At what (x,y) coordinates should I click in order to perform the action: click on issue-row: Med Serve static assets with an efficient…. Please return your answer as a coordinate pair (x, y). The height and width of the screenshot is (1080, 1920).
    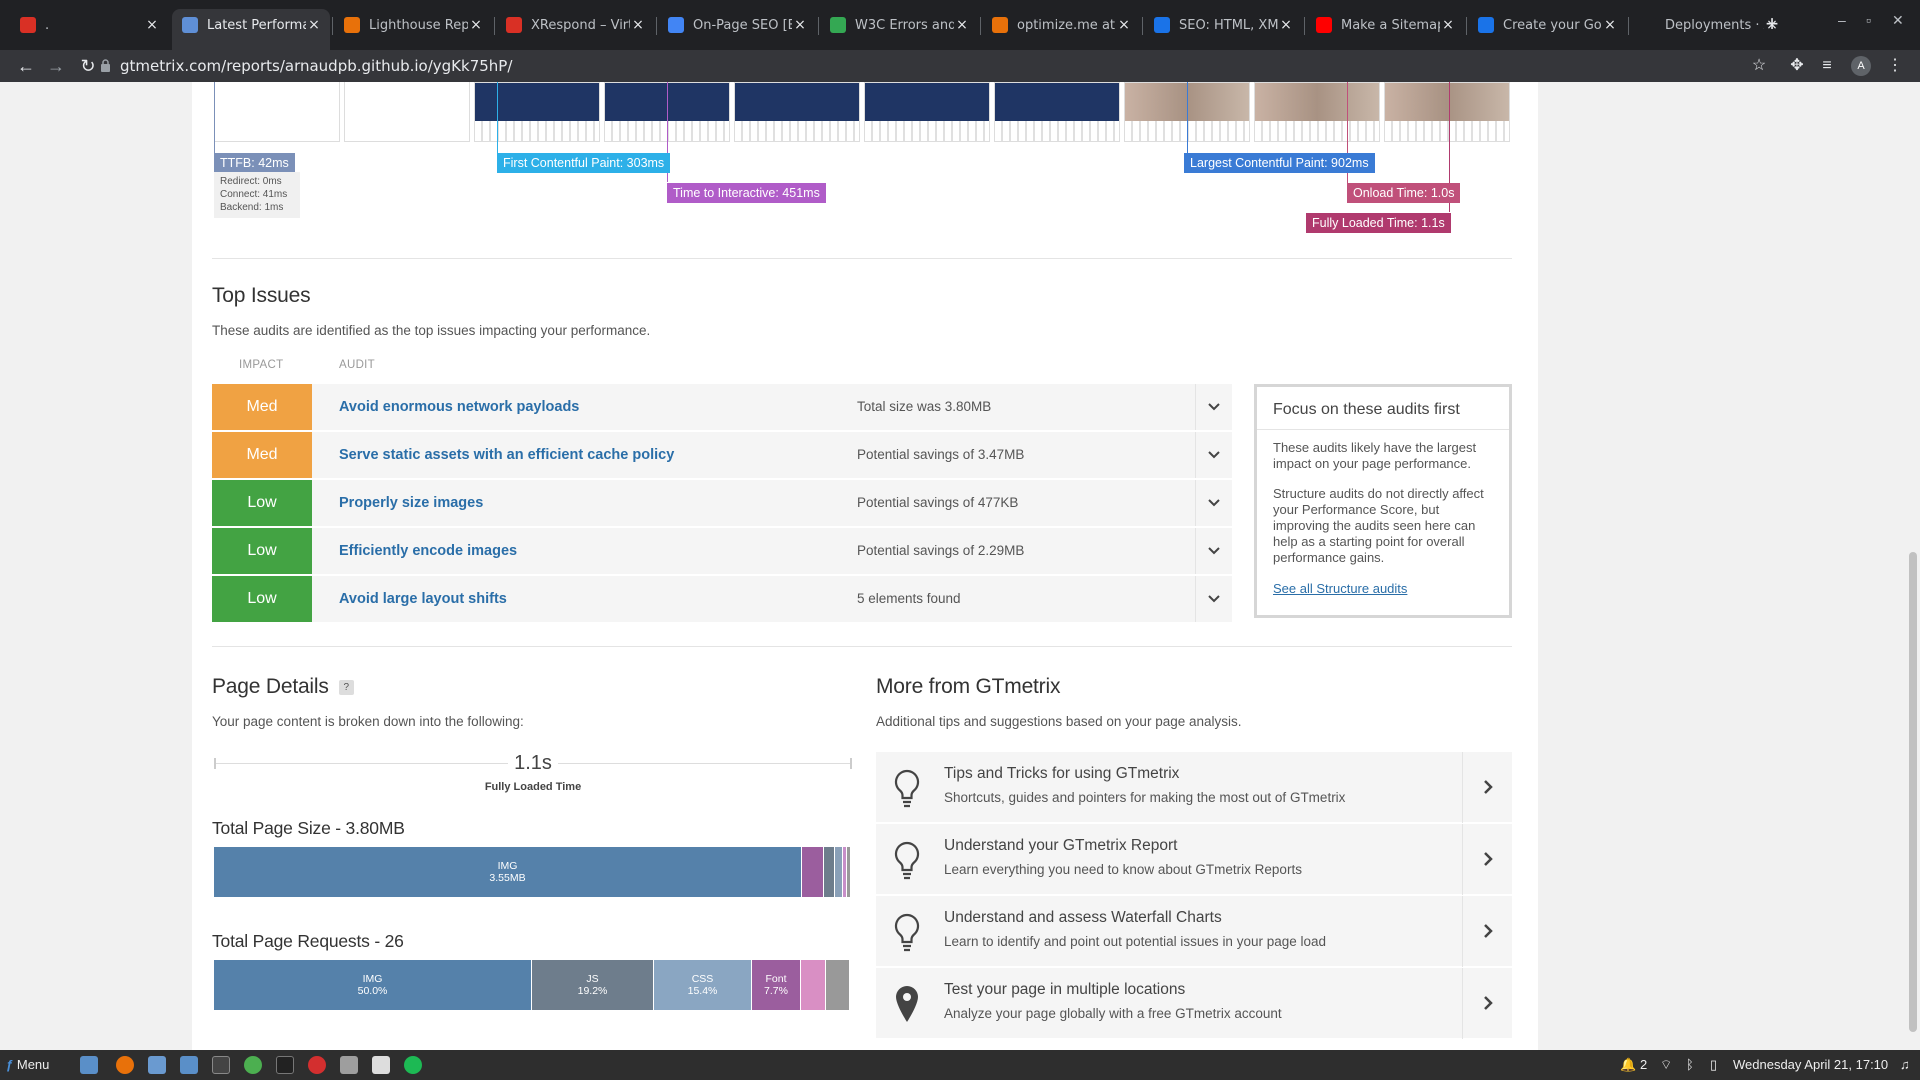
    Looking at the image, I should click on (722, 455).